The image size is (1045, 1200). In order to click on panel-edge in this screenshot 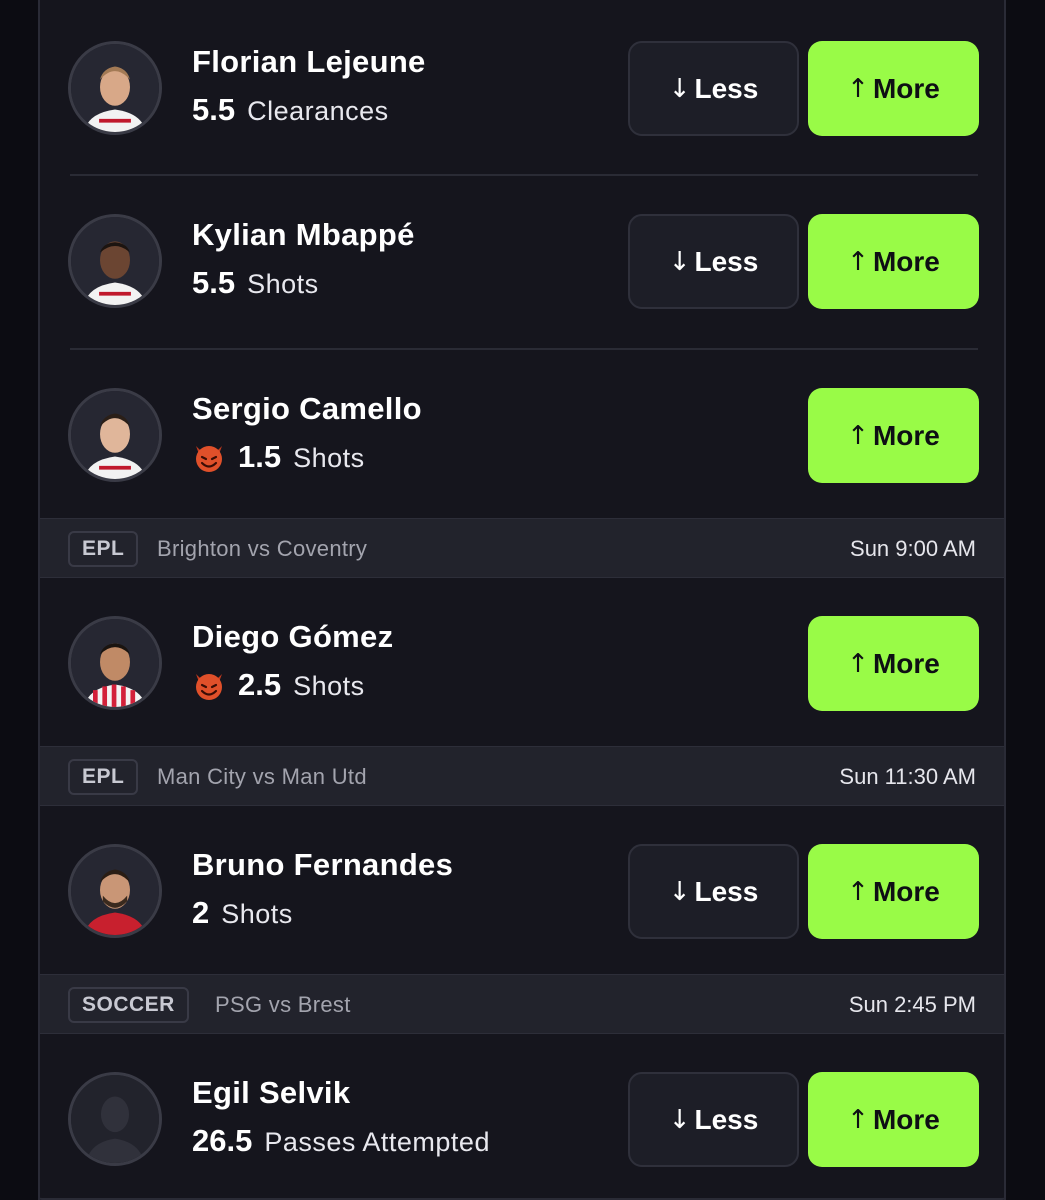, I will do `click(522, 1198)`.